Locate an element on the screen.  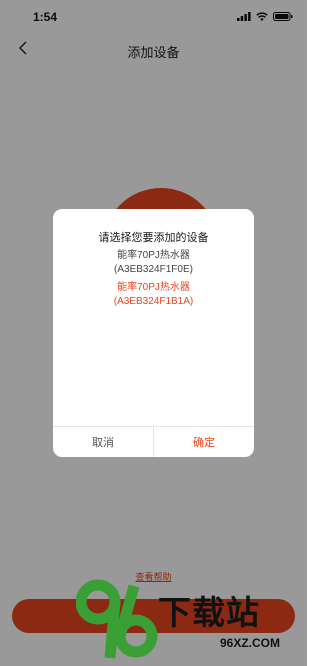
cancel-button: 取消 is located at coordinates (103, 442).